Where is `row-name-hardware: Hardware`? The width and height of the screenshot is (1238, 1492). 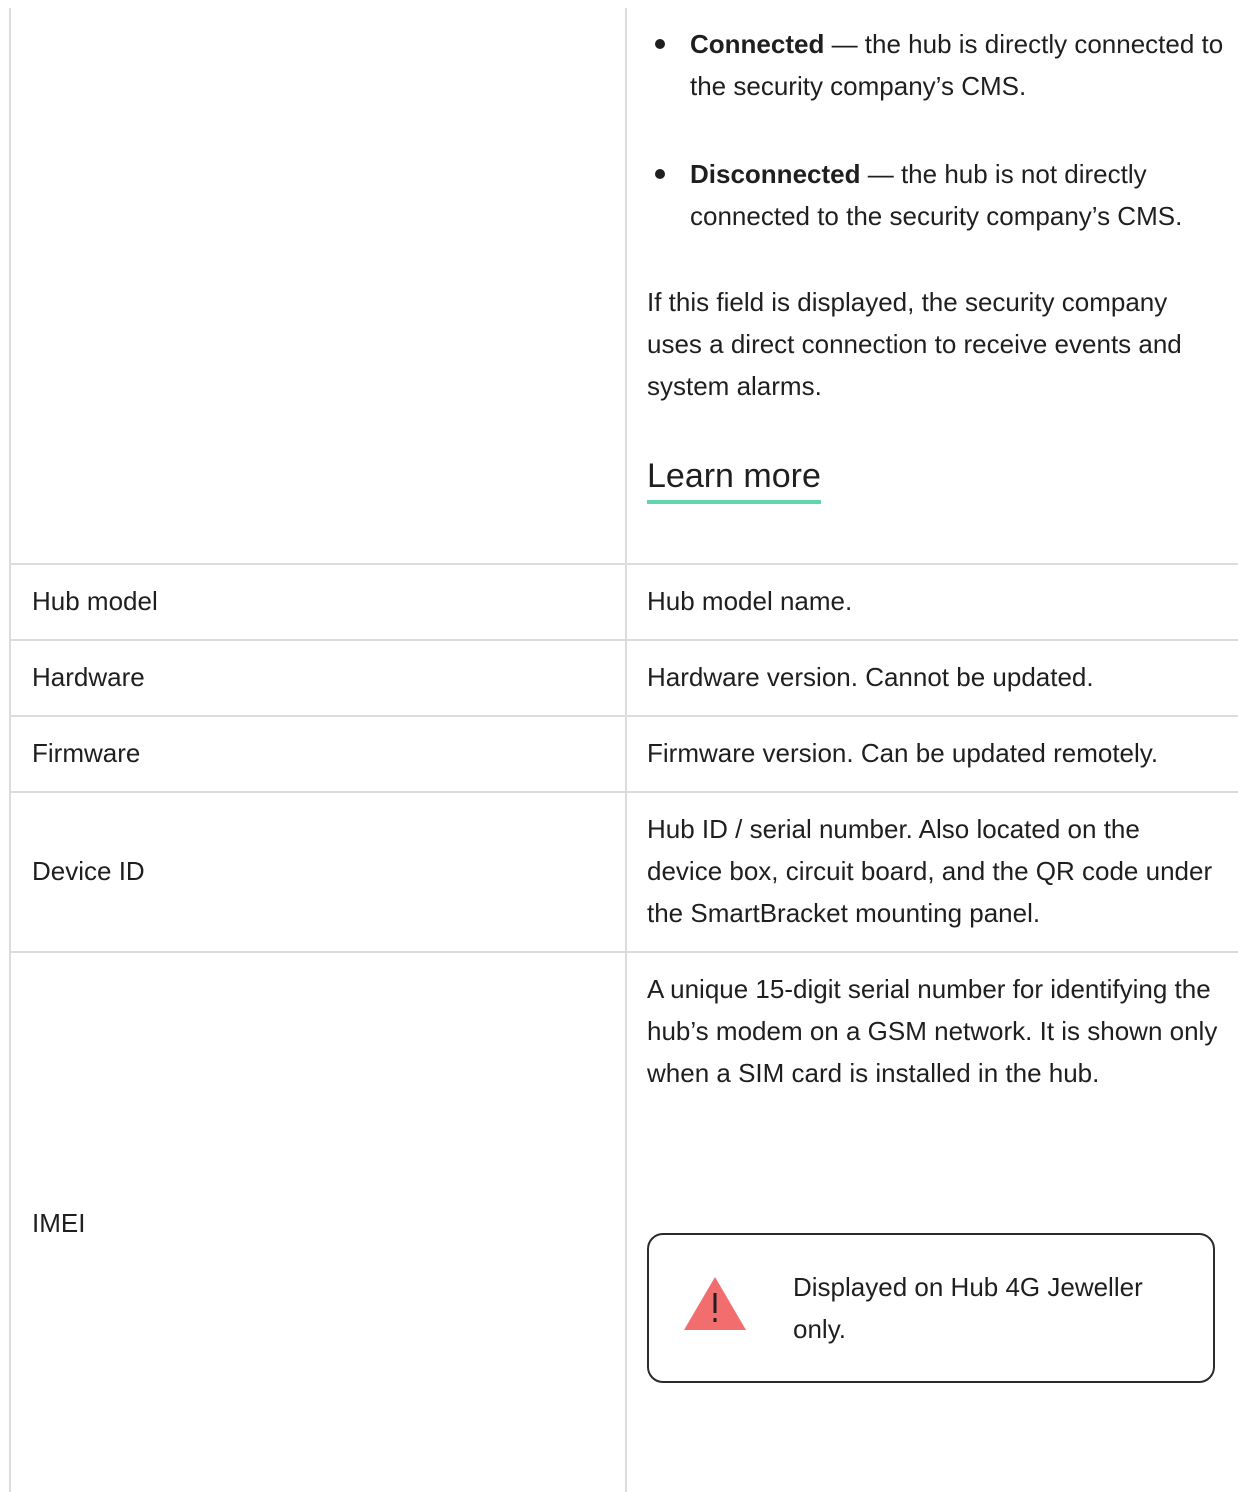 row-name-hardware: Hardware is located at coordinates (88, 677).